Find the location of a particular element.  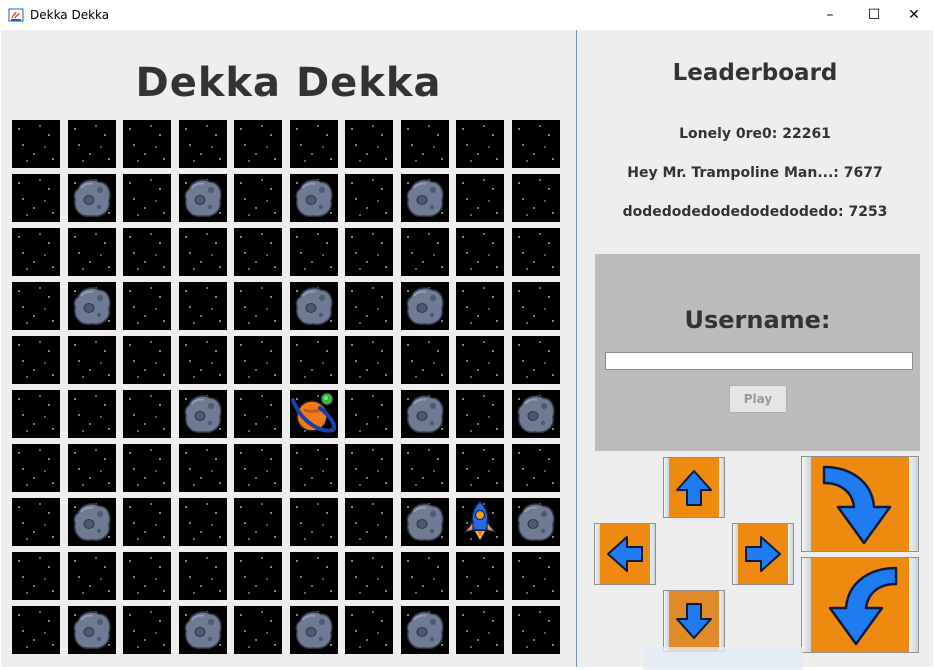

login-panel: Username: Play is located at coordinates (757, 352).